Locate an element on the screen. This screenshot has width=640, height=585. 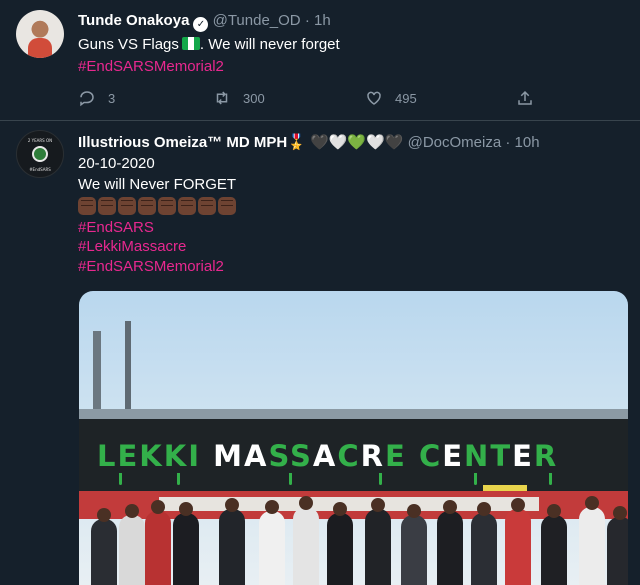
like-icon is located at coordinates (374, 98).